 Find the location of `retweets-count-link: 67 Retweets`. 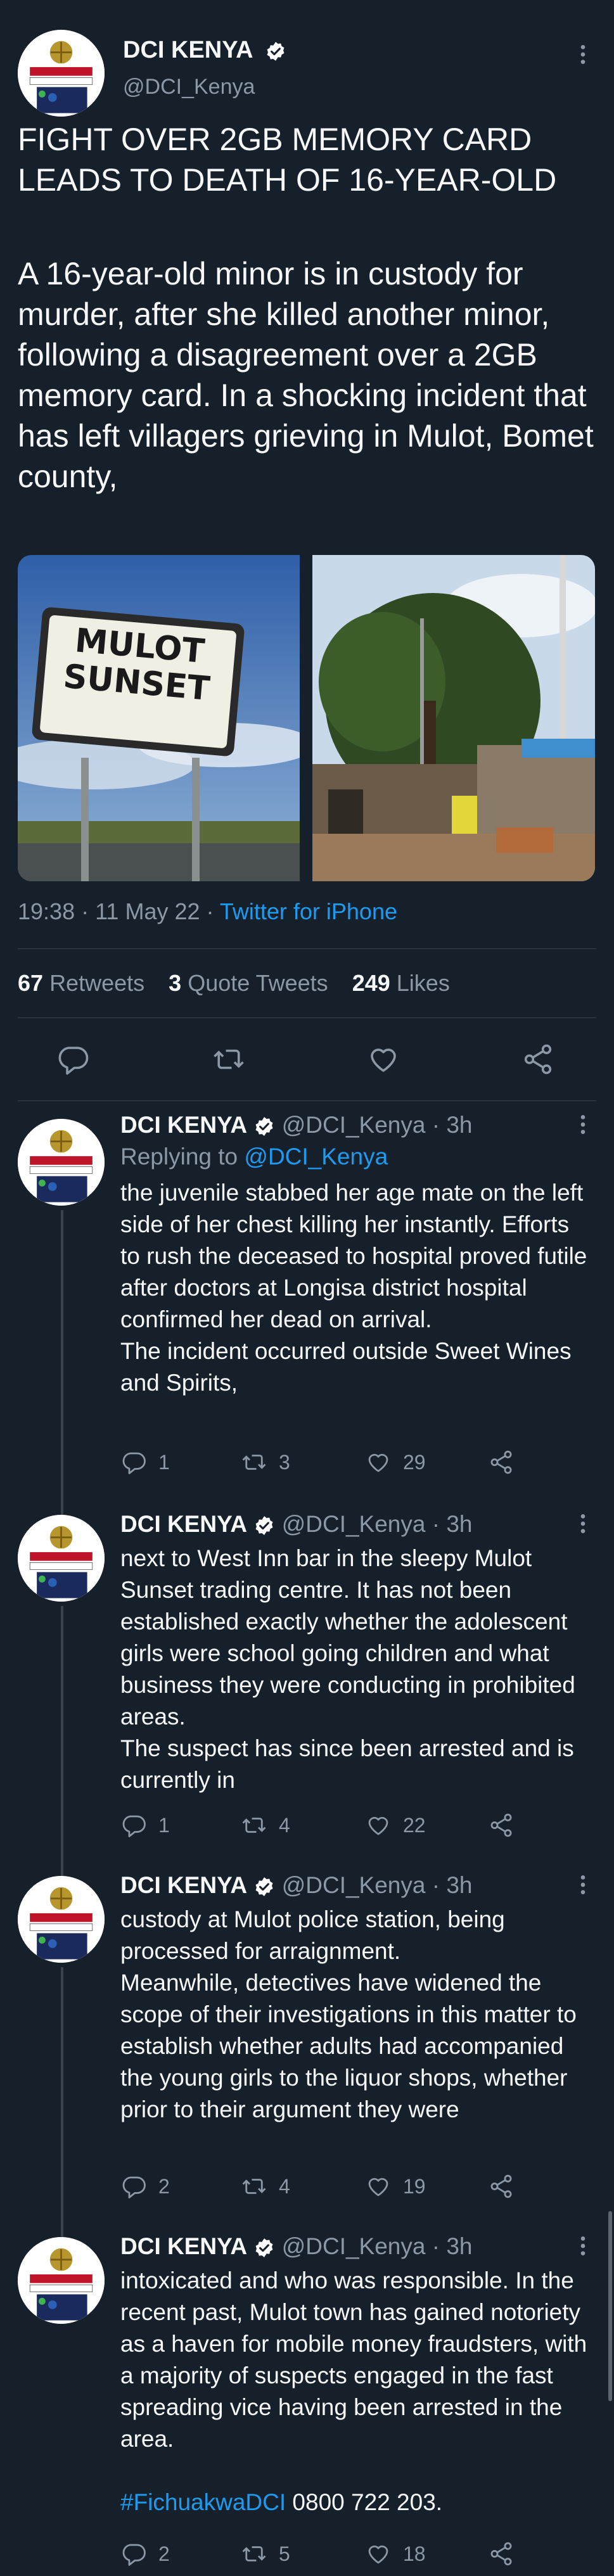

retweets-count-link: 67 Retweets is located at coordinates (81, 983).